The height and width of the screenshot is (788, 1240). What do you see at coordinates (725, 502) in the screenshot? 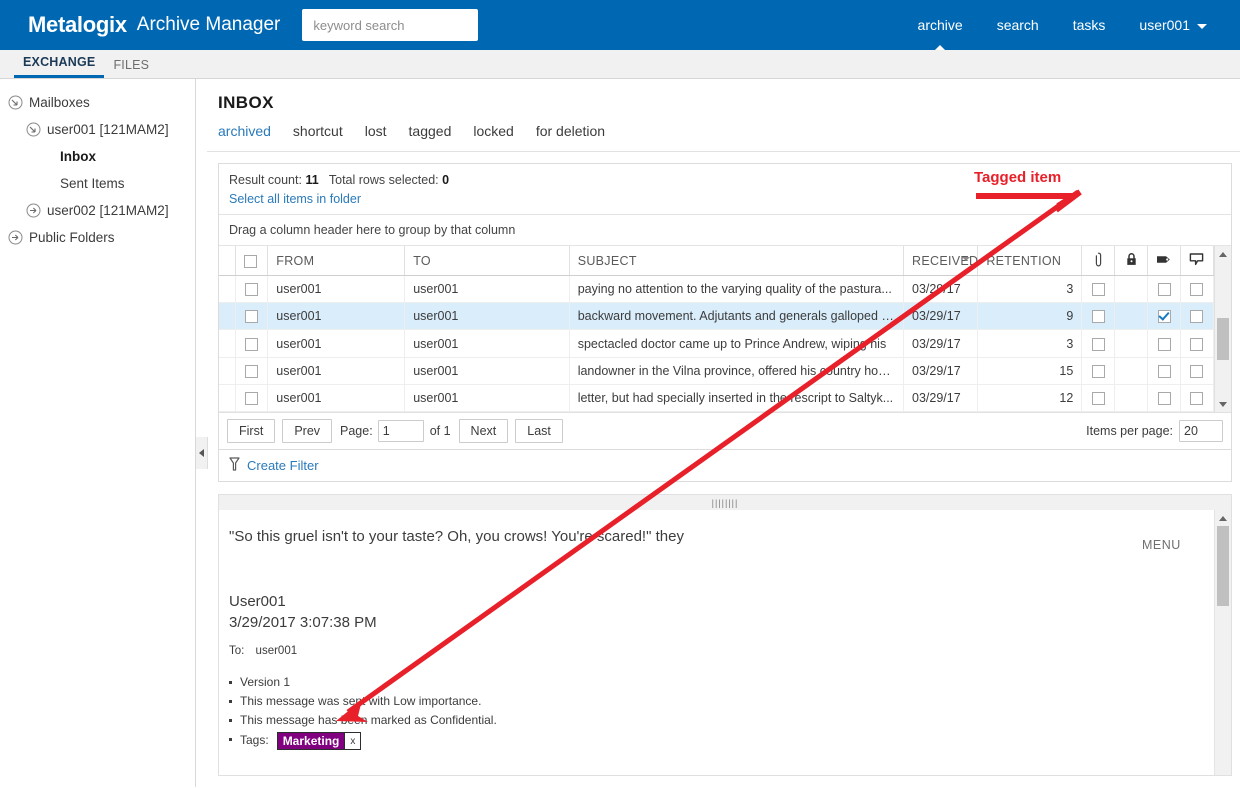
I see `pane-splitter: ||||||||` at bounding box center [725, 502].